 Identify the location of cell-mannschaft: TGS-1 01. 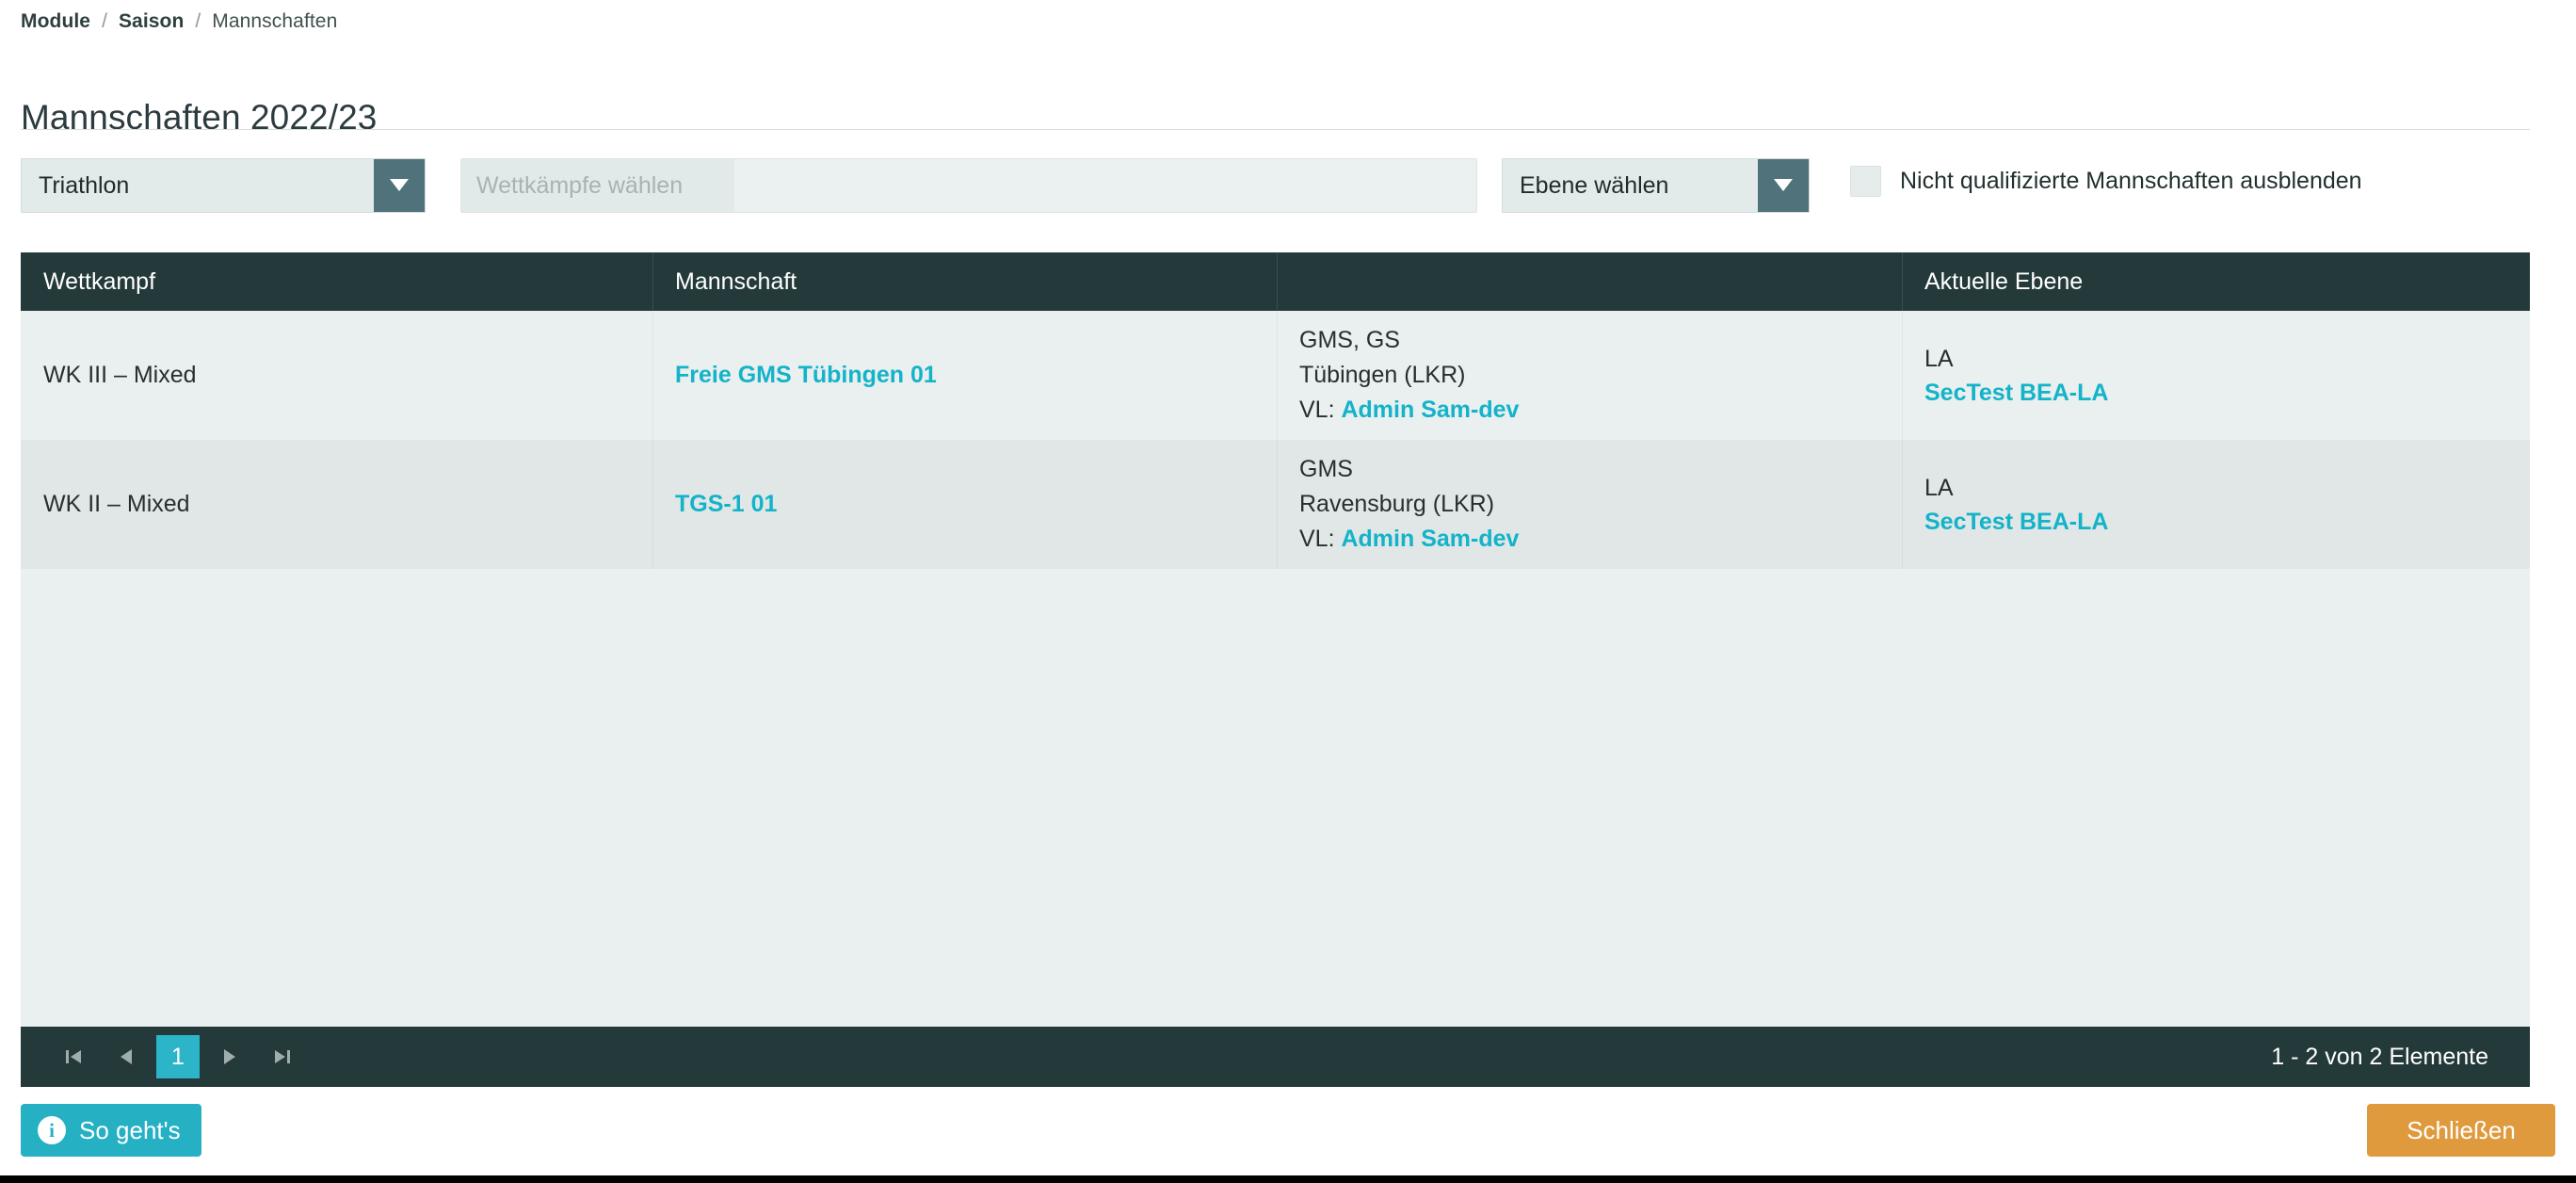
(964, 504).